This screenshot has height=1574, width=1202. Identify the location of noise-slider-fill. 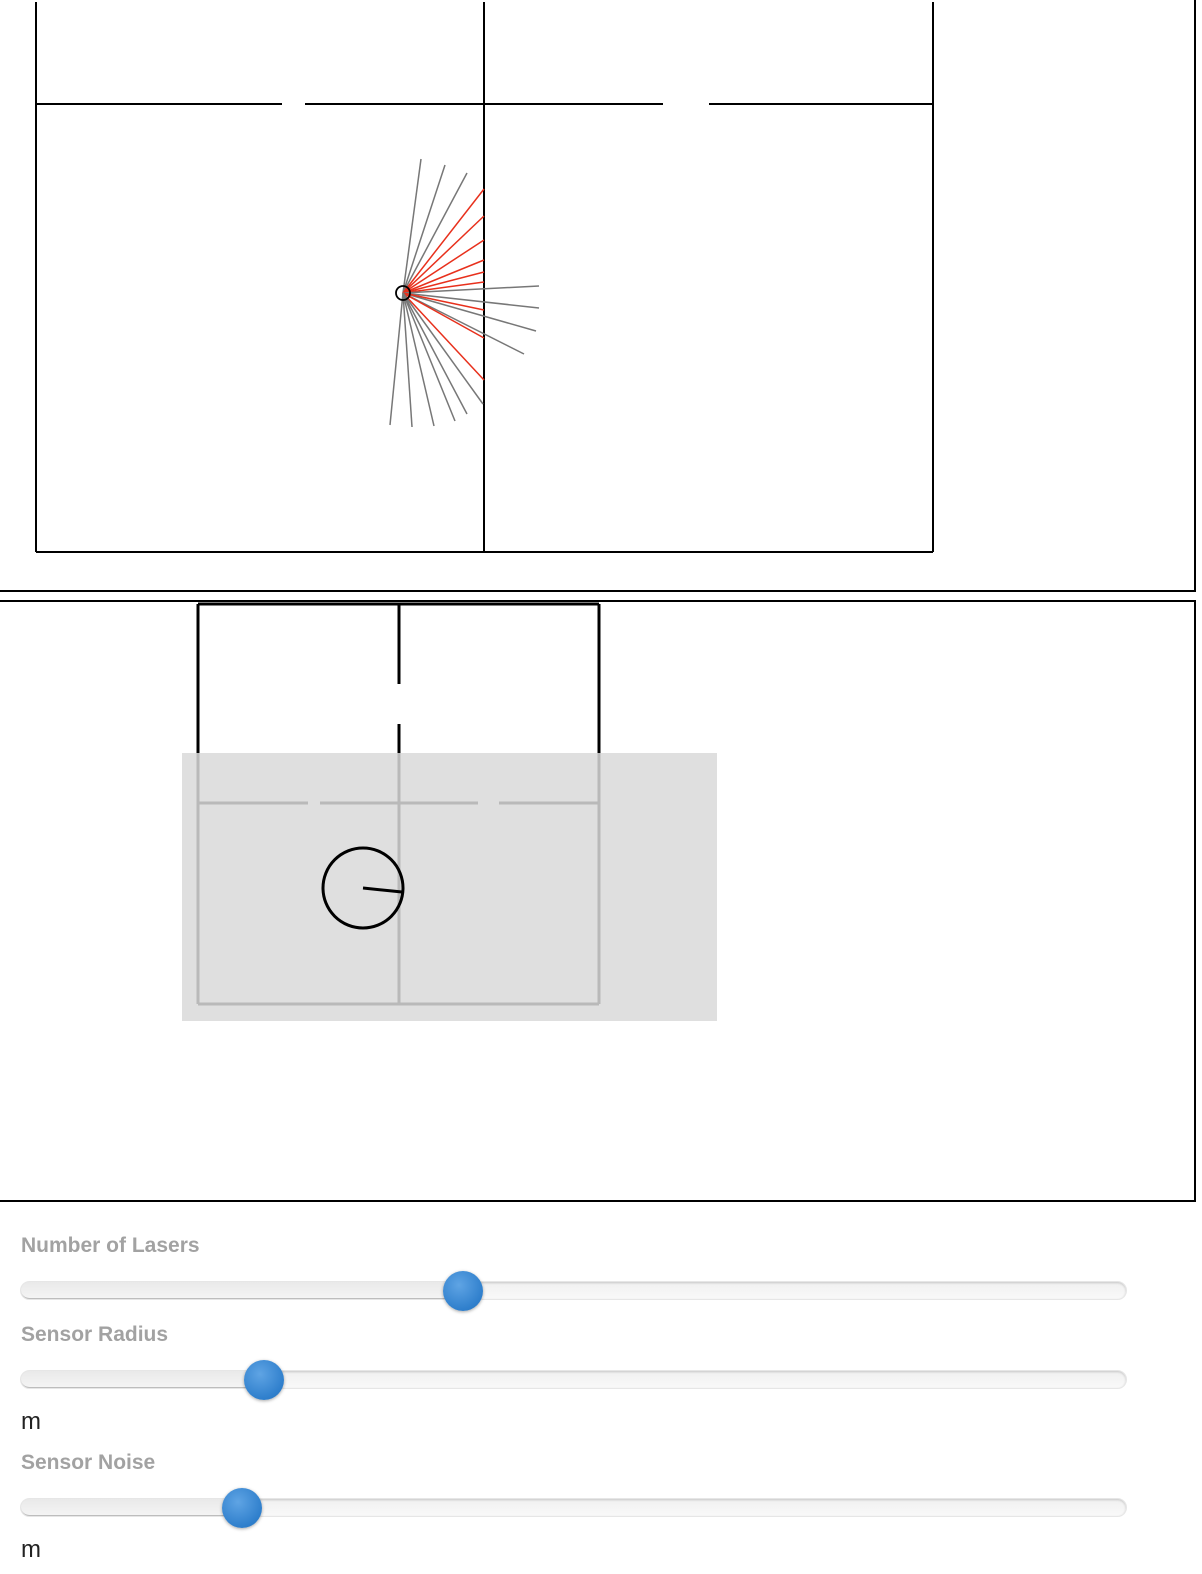
(131, 1507).